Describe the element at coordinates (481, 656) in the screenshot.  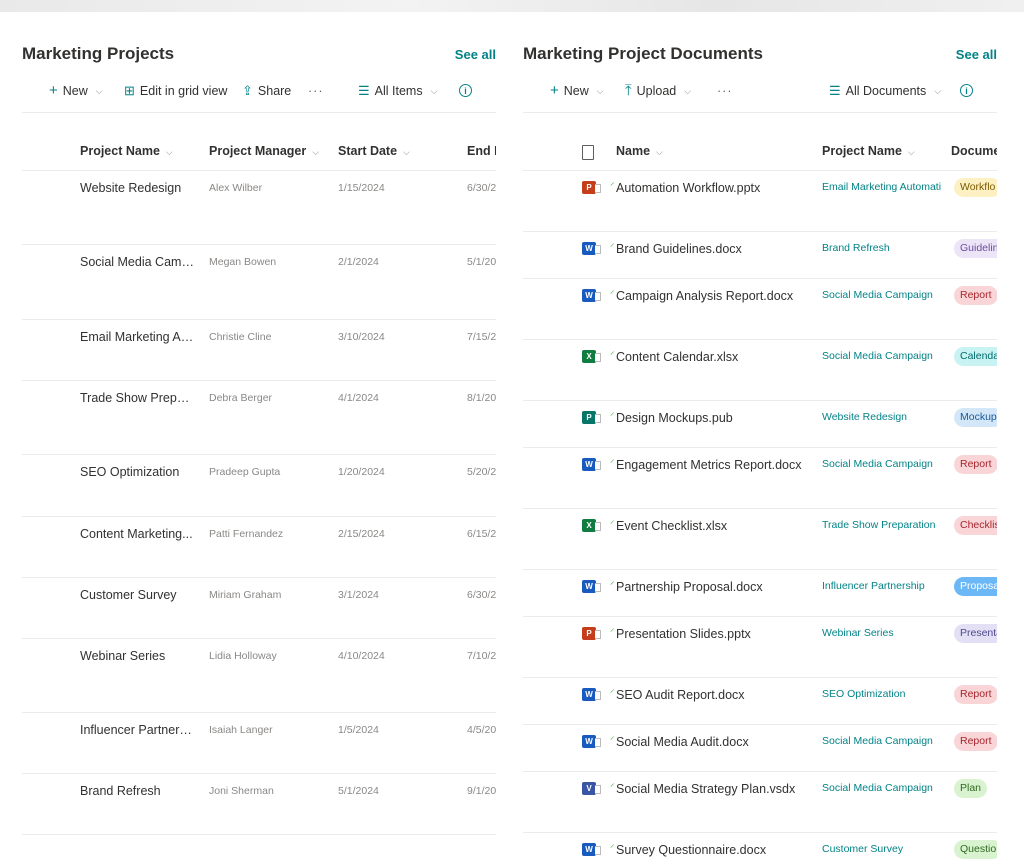
I see `end-date-cell: 7/10/2` at that location.